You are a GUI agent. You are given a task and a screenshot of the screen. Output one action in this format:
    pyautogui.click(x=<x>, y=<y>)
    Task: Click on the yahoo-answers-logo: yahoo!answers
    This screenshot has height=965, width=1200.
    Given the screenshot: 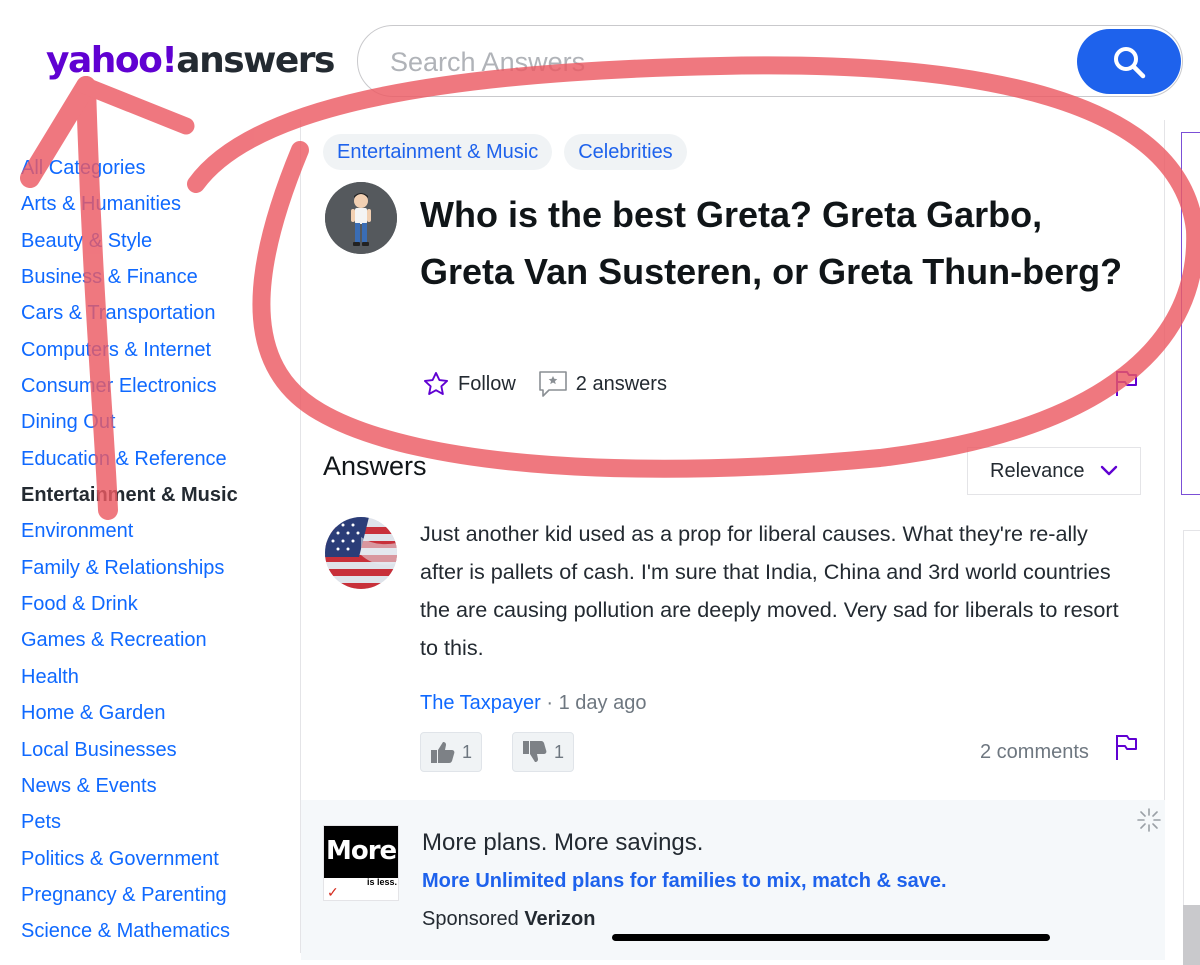 What is the action you would take?
    pyautogui.click(x=190, y=61)
    